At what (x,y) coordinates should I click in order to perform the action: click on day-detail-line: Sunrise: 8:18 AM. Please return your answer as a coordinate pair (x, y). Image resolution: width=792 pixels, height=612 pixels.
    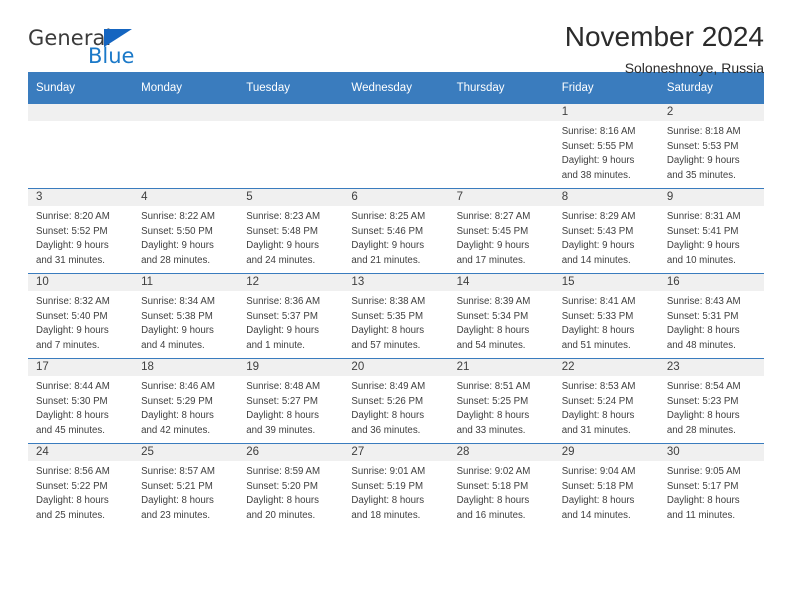
    Looking at the image, I should click on (703, 131).